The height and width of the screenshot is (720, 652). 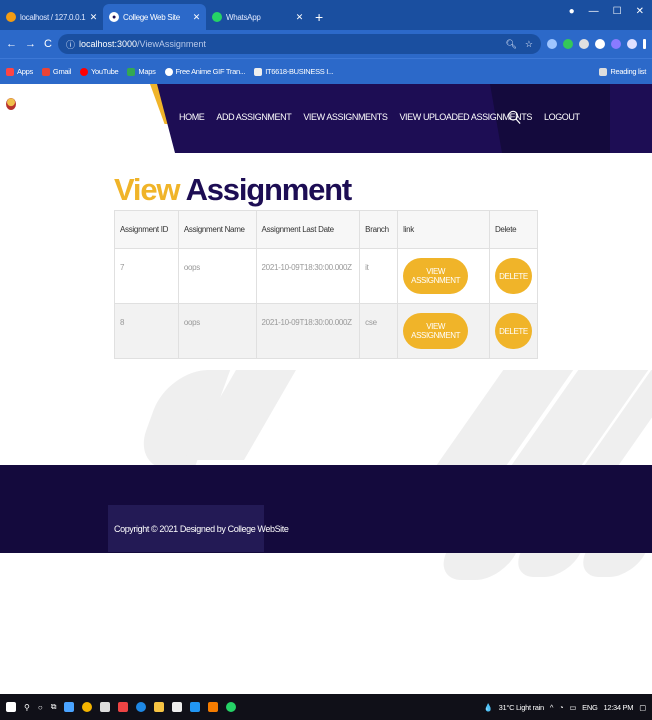 I want to click on logo-area: Edume, so click(x=80, y=104).